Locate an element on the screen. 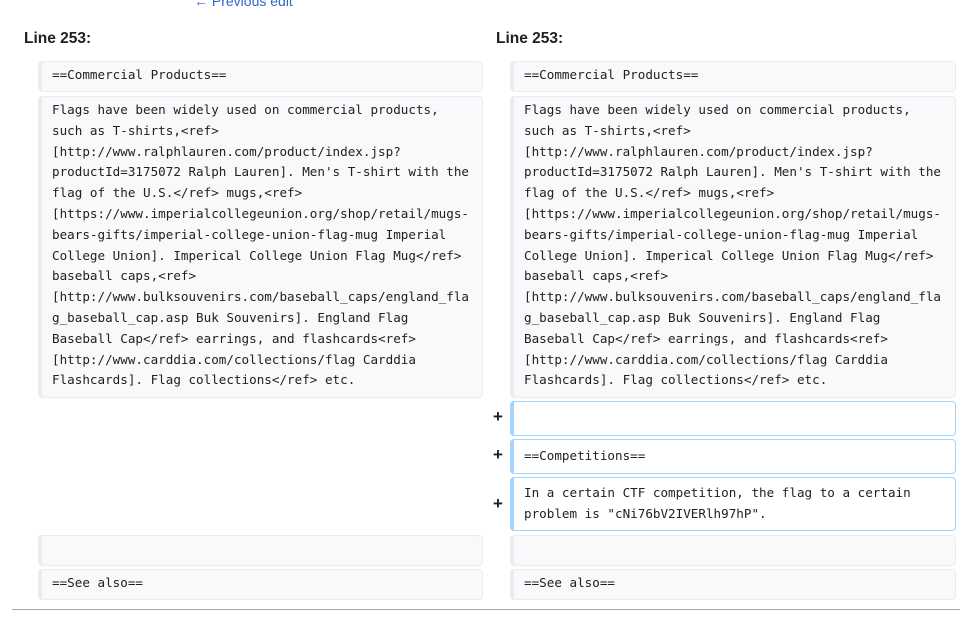 The width and height of the screenshot is (980, 620). left-context-line-heading: ==Commercial Products== is located at coordinates (260, 76).